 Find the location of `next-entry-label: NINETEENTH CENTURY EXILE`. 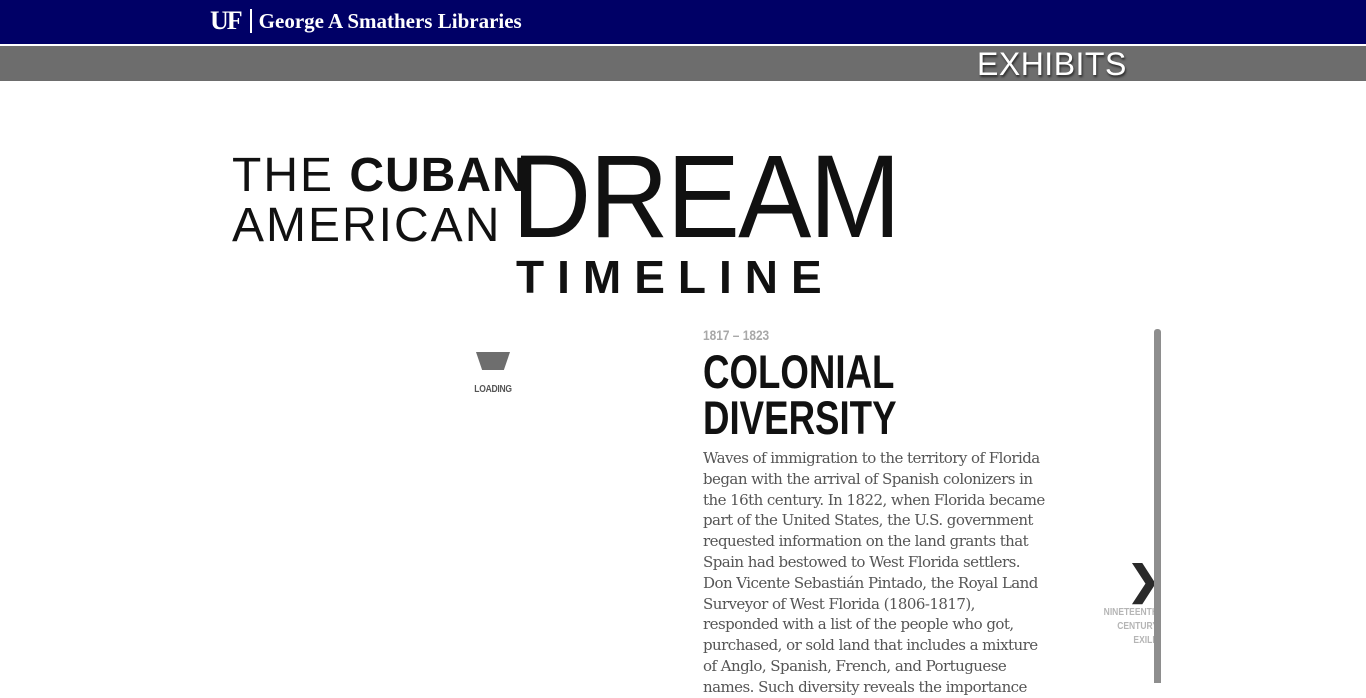

next-entry-label: NINETEENTH CENTURY EXILE is located at coordinates (1128, 627).